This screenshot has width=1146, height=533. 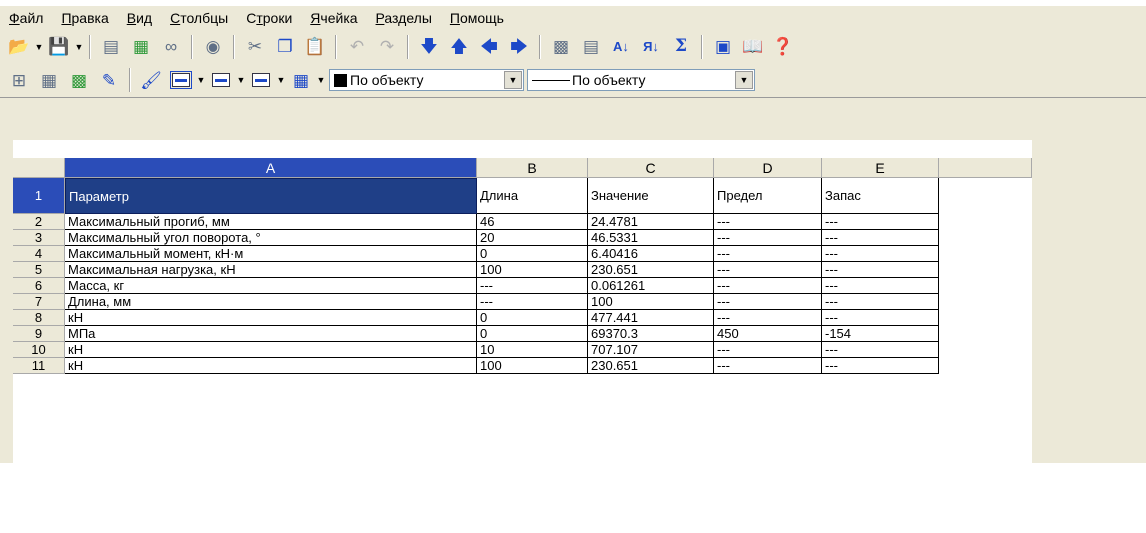 I want to click on line-style-icon, so click(x=221, y=80).